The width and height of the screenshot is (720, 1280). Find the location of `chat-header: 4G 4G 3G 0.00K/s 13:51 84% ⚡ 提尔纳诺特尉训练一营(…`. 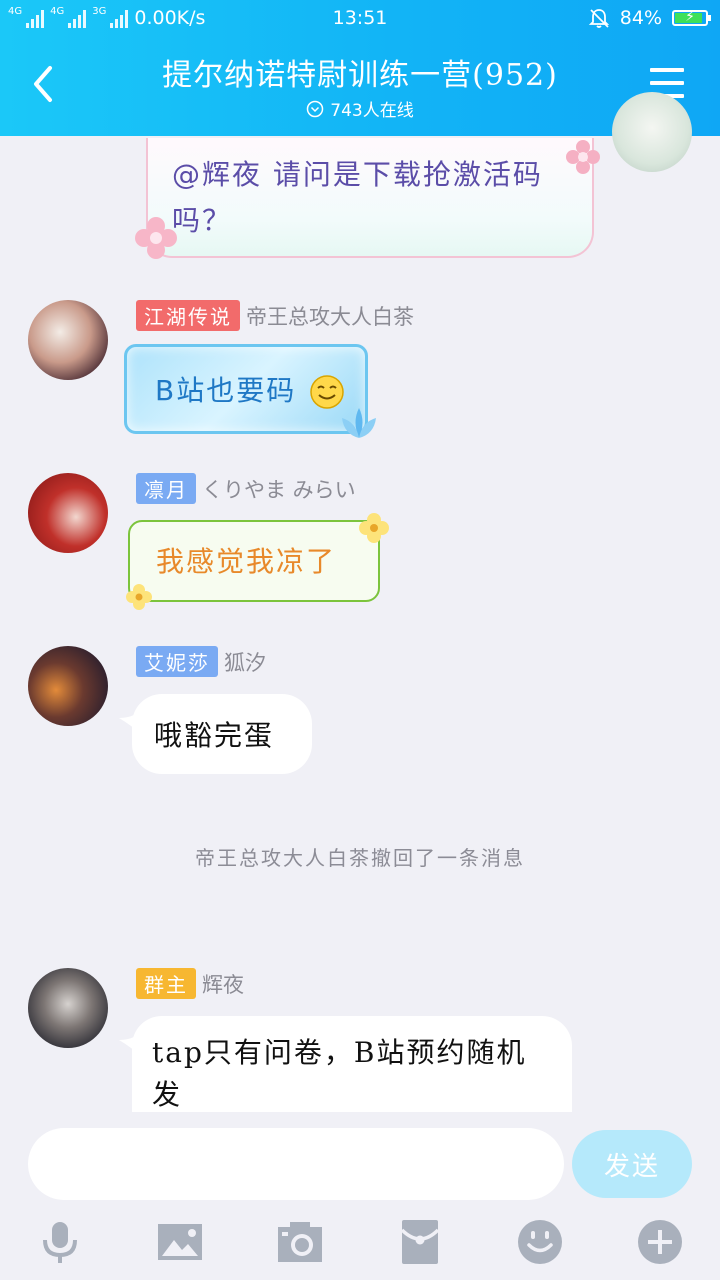

chat-header: 4G 4G 3G 0.00K/s 13:51 84% ⚡ 提尔纳诺特尉训练一营(… is located at coordinates (360, 68).